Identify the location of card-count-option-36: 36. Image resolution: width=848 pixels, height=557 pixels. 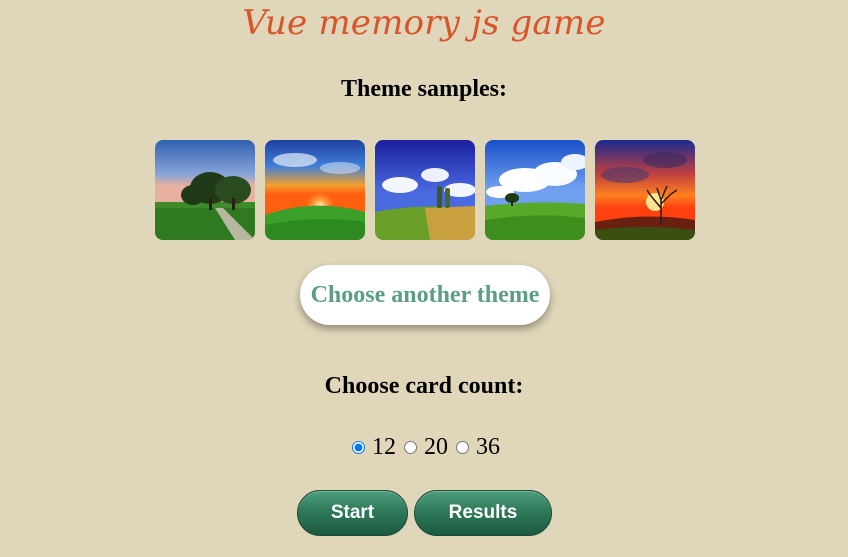
(476, 447).